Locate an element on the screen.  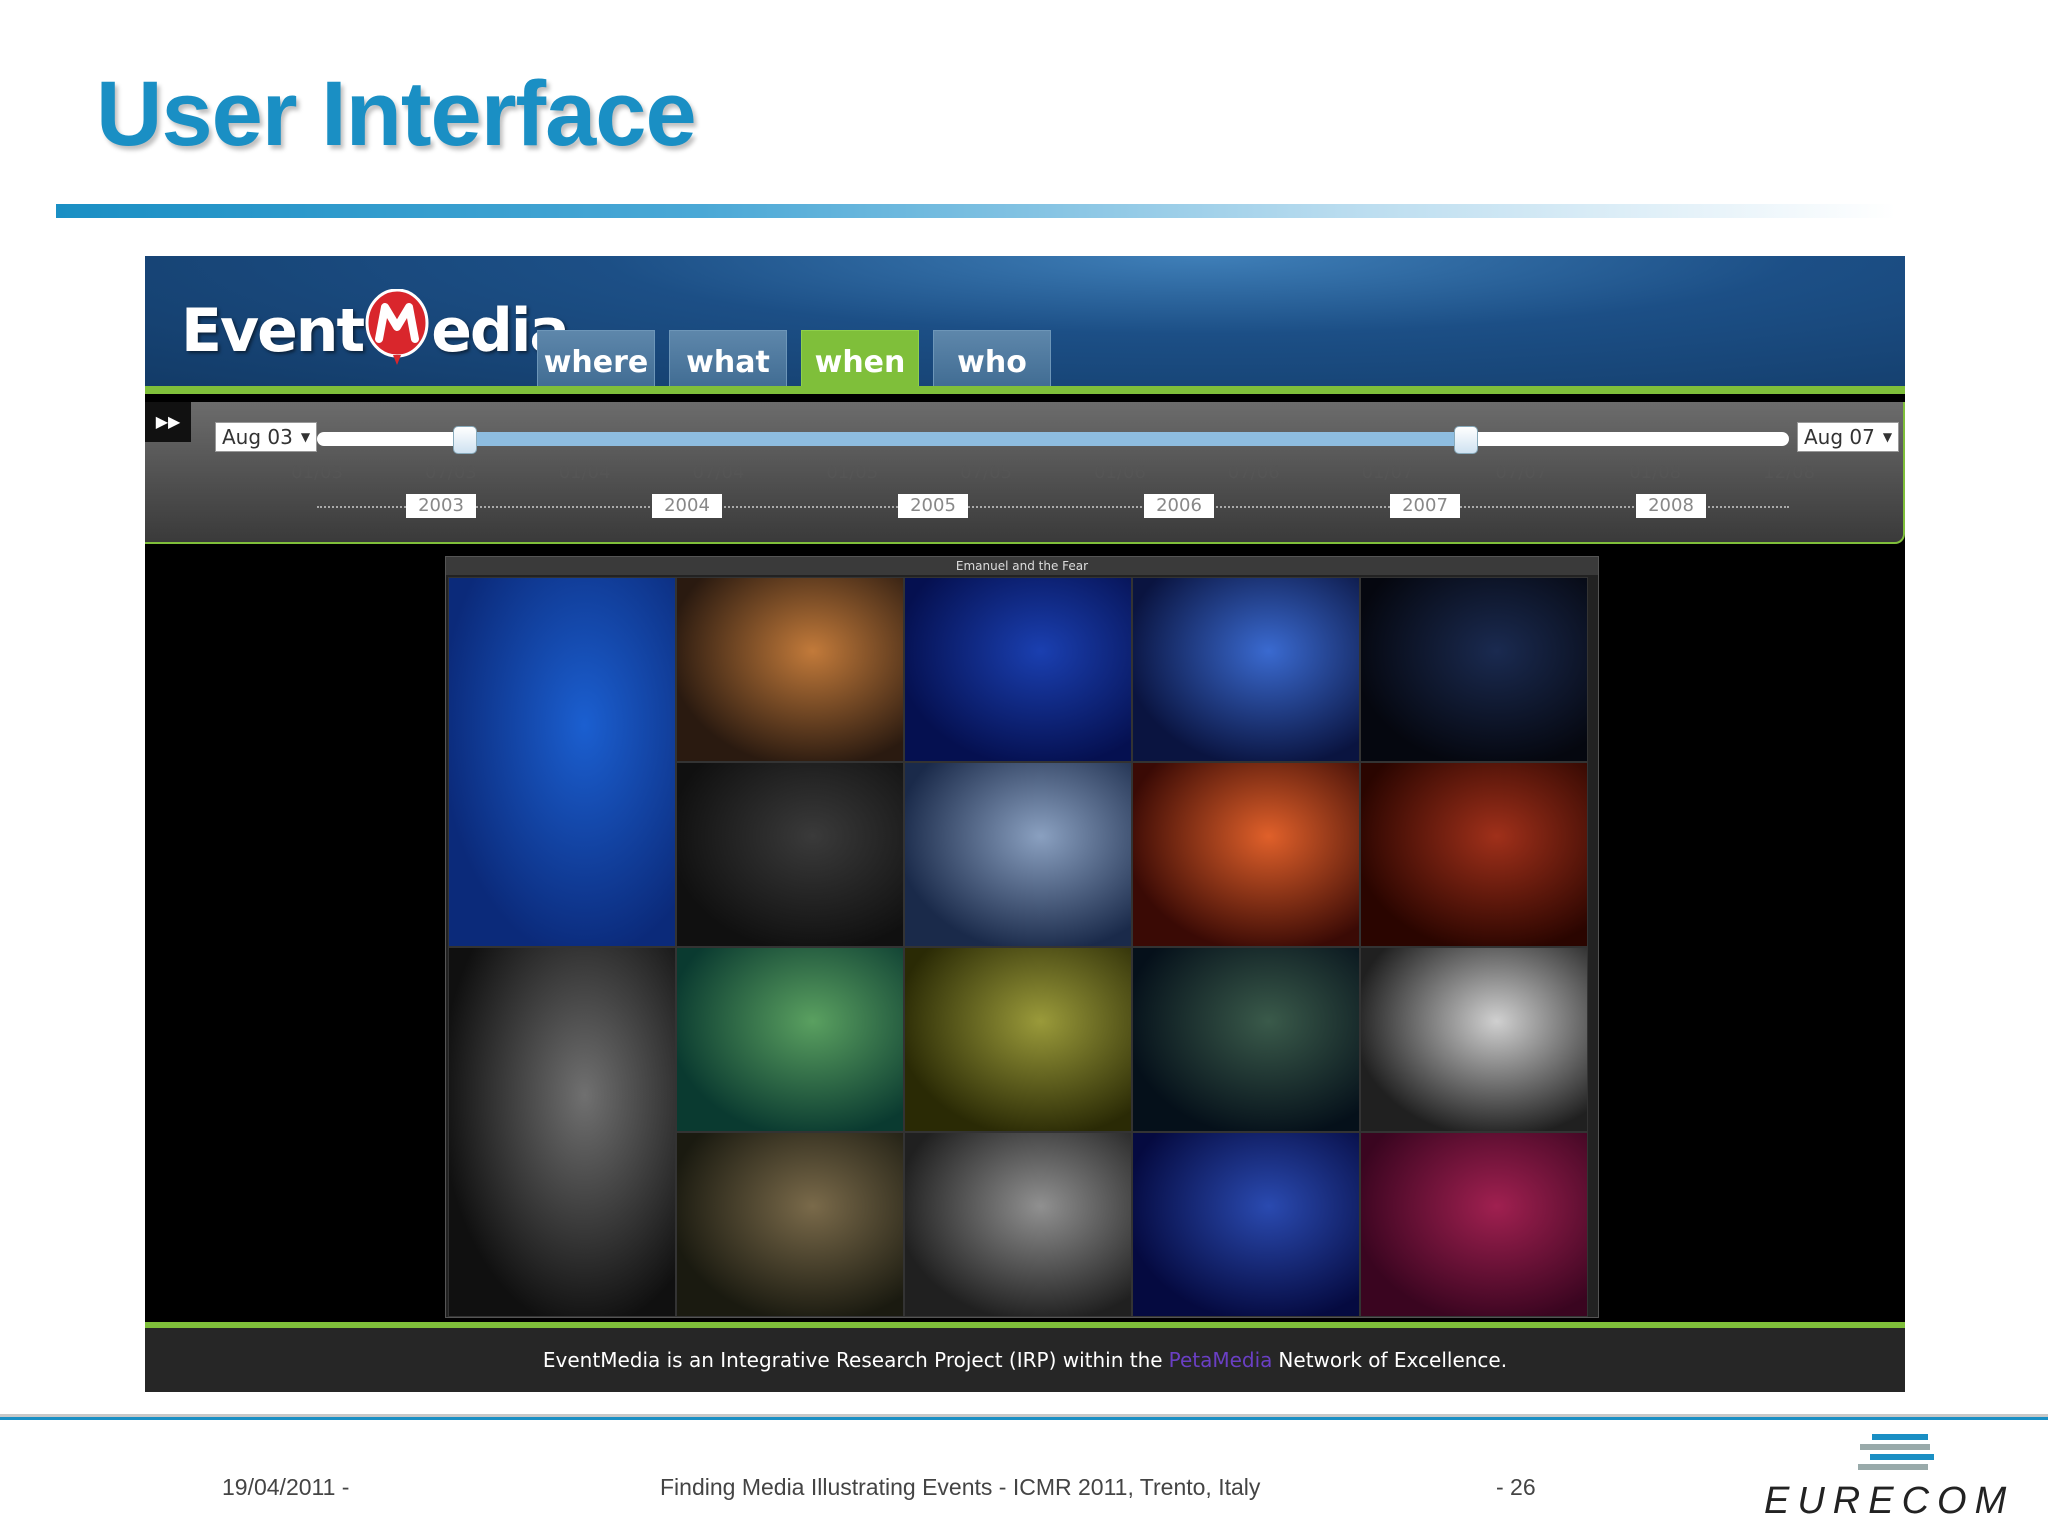
timeline-year-label: 2008 is located at coordinates (1671, 506).